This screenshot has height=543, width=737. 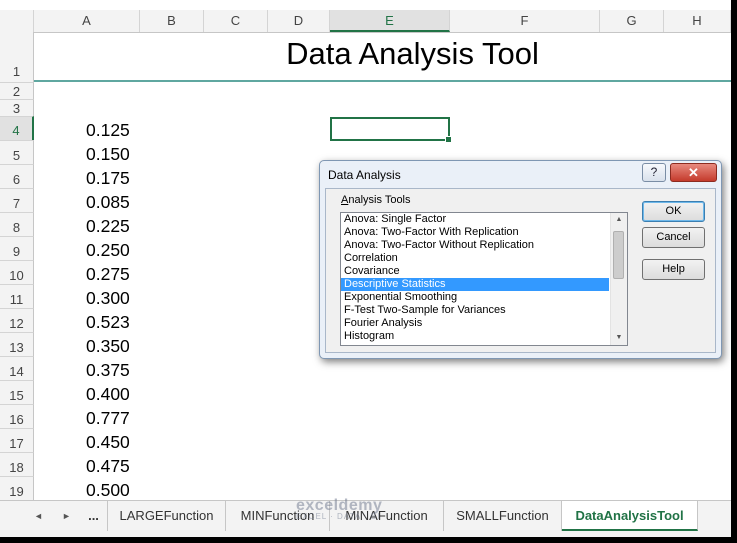 What do you see at coordinates (108, 130) in the screenshot?
I see `cell-a4: 0.125` at bounding box center [108, 130].